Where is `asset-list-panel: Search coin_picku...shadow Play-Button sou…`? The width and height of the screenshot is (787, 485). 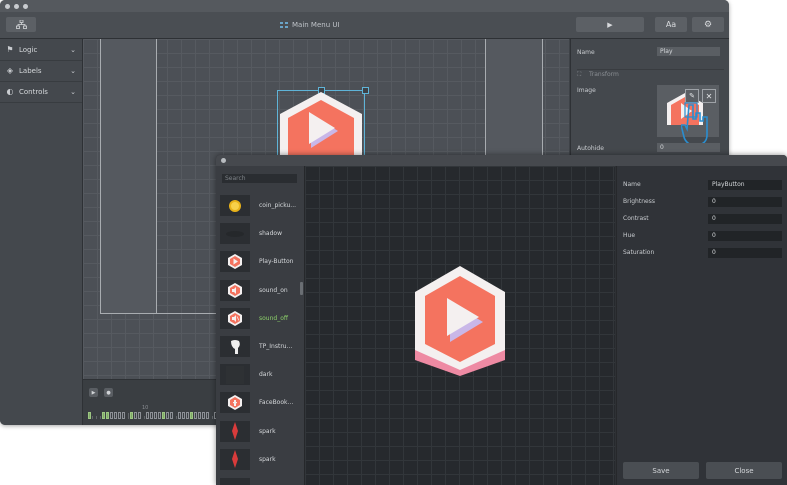
asset-list-panel: Search coin_picku...shadow Play-Button sou… is located at coordinates (260, 325).